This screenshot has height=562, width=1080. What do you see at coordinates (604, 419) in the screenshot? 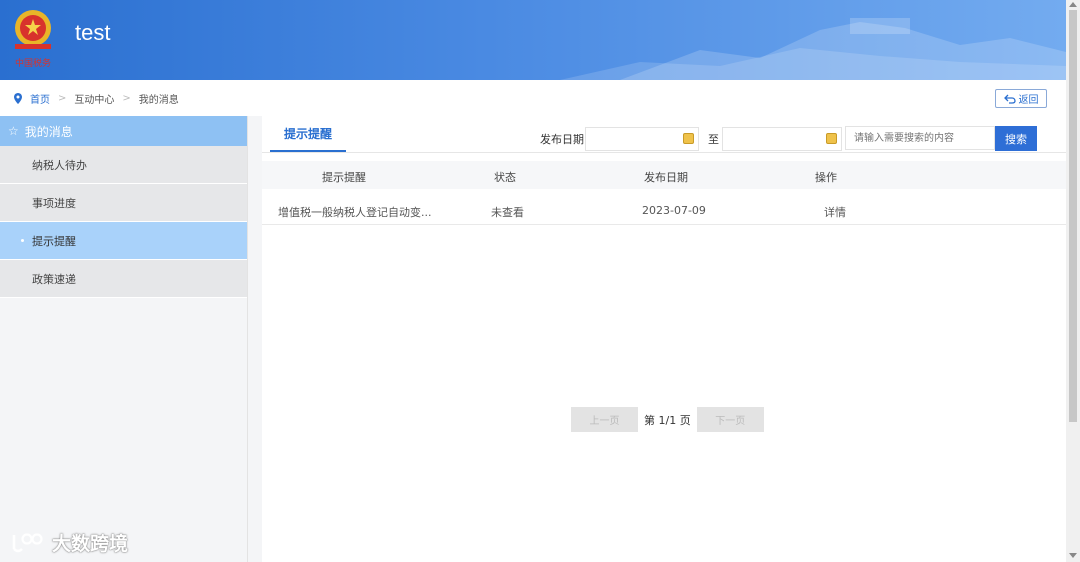
I see `prev-page-button: 上一页` at bounding box center [604, 419].